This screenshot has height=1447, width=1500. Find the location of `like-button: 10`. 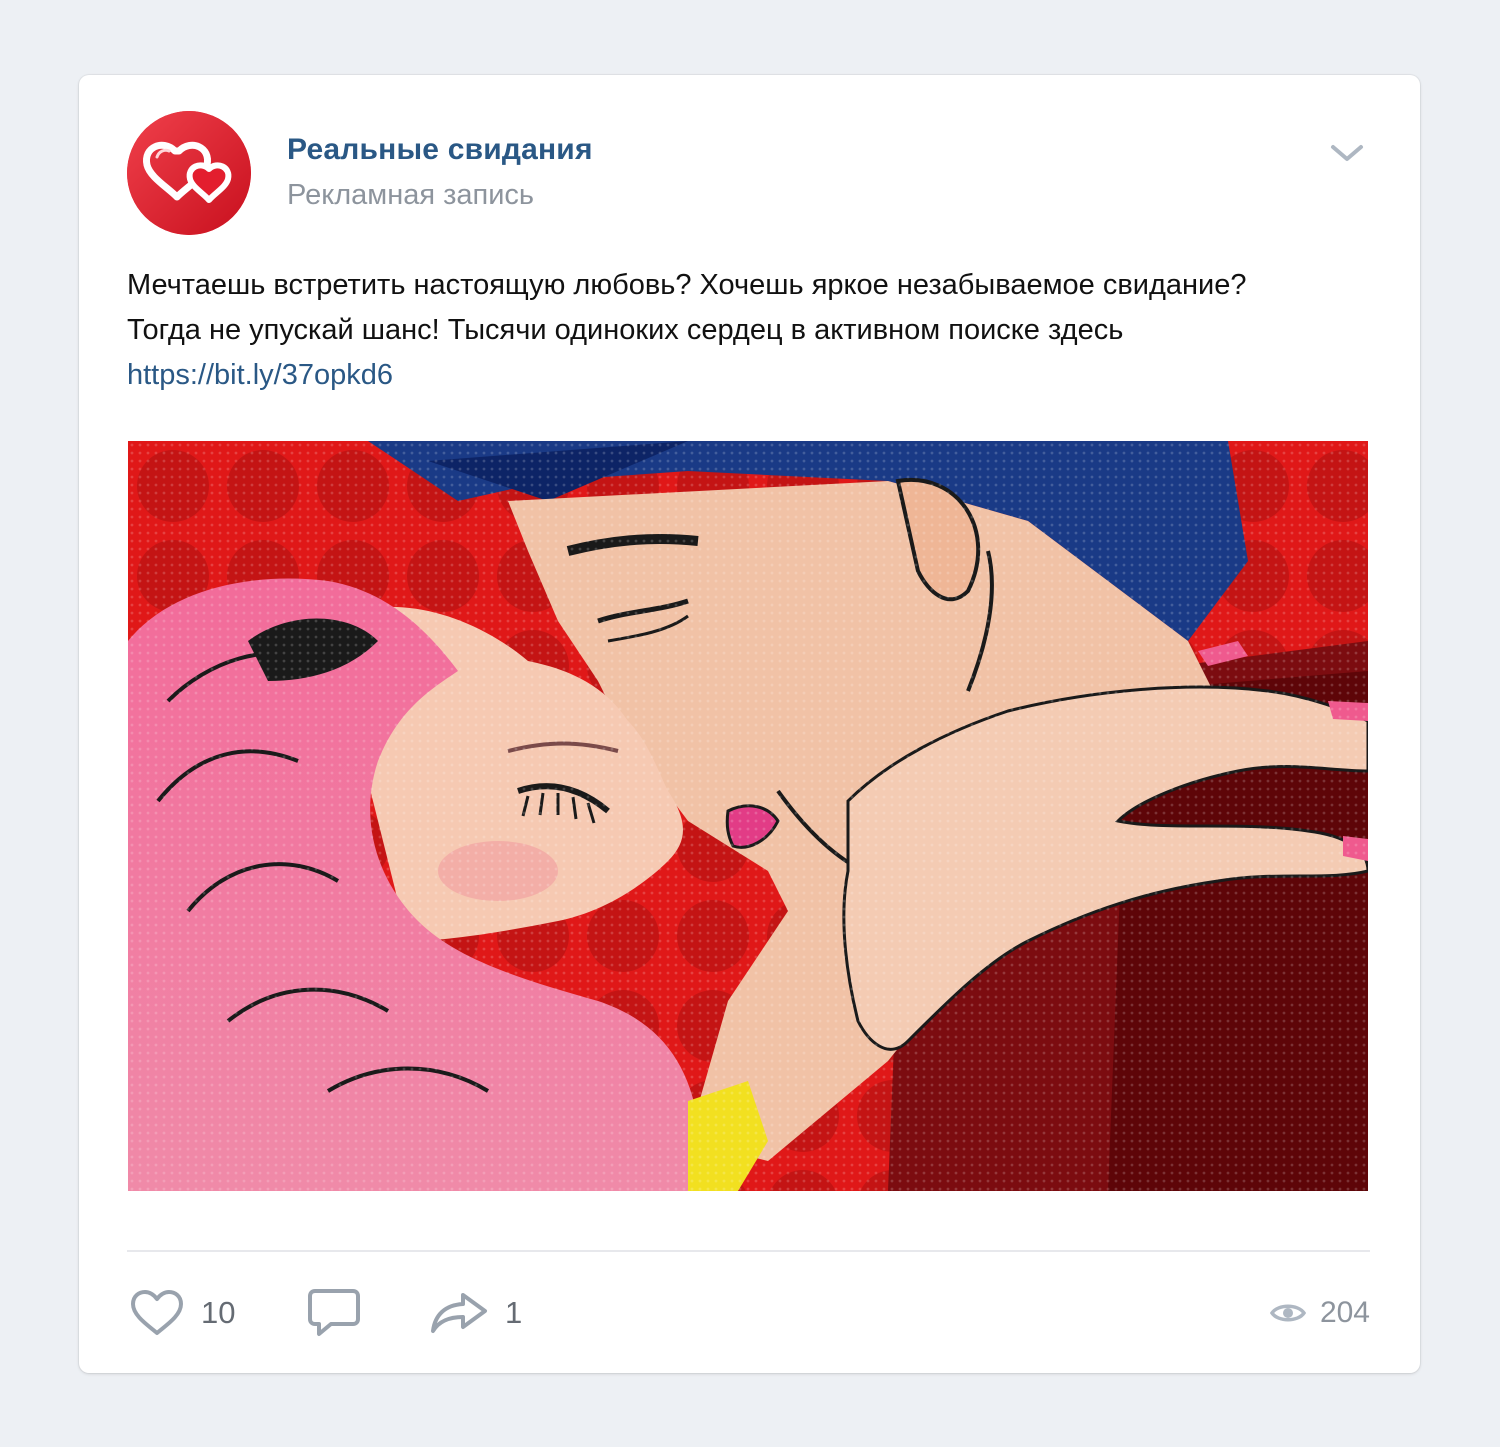

like-button: 10 is located at coordinates (182, 1313).